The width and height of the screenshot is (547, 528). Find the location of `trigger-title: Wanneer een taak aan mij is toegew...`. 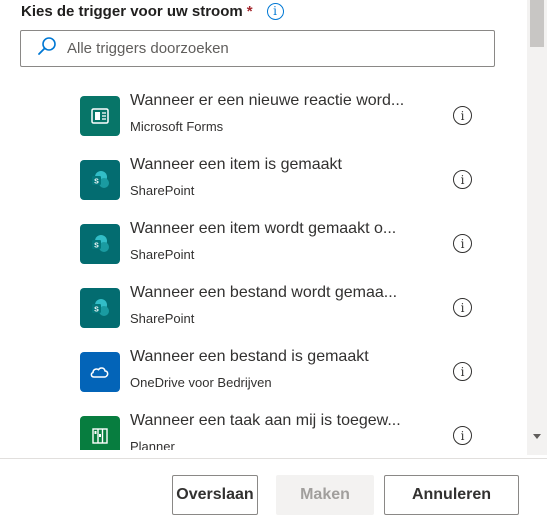

trigger-title: Wanneer een taak aan mij is toegew... is located at coordinates (265, 420).